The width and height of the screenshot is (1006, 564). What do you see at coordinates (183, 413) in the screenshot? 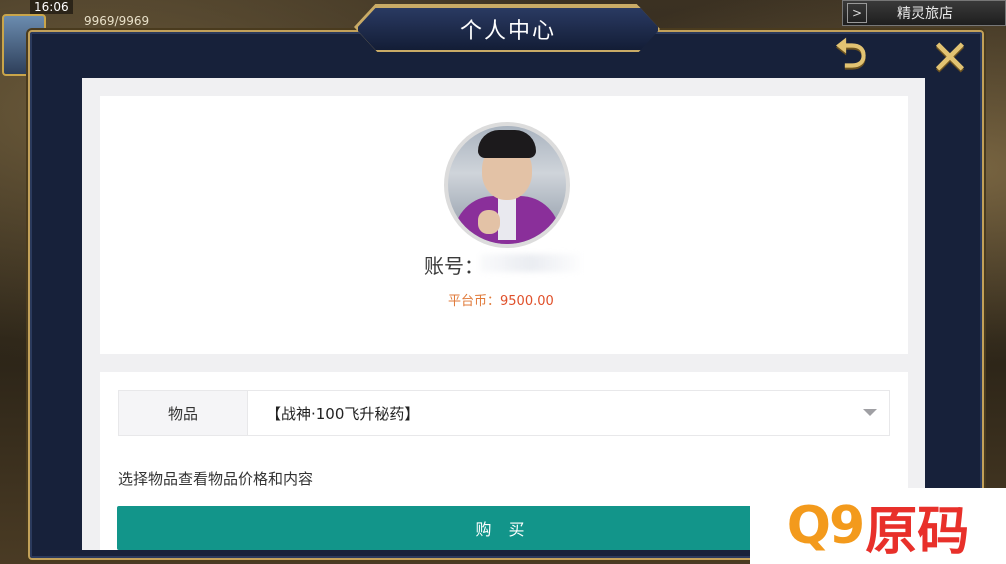
I see `item-label: 物品` at bounding box center [183, 413].